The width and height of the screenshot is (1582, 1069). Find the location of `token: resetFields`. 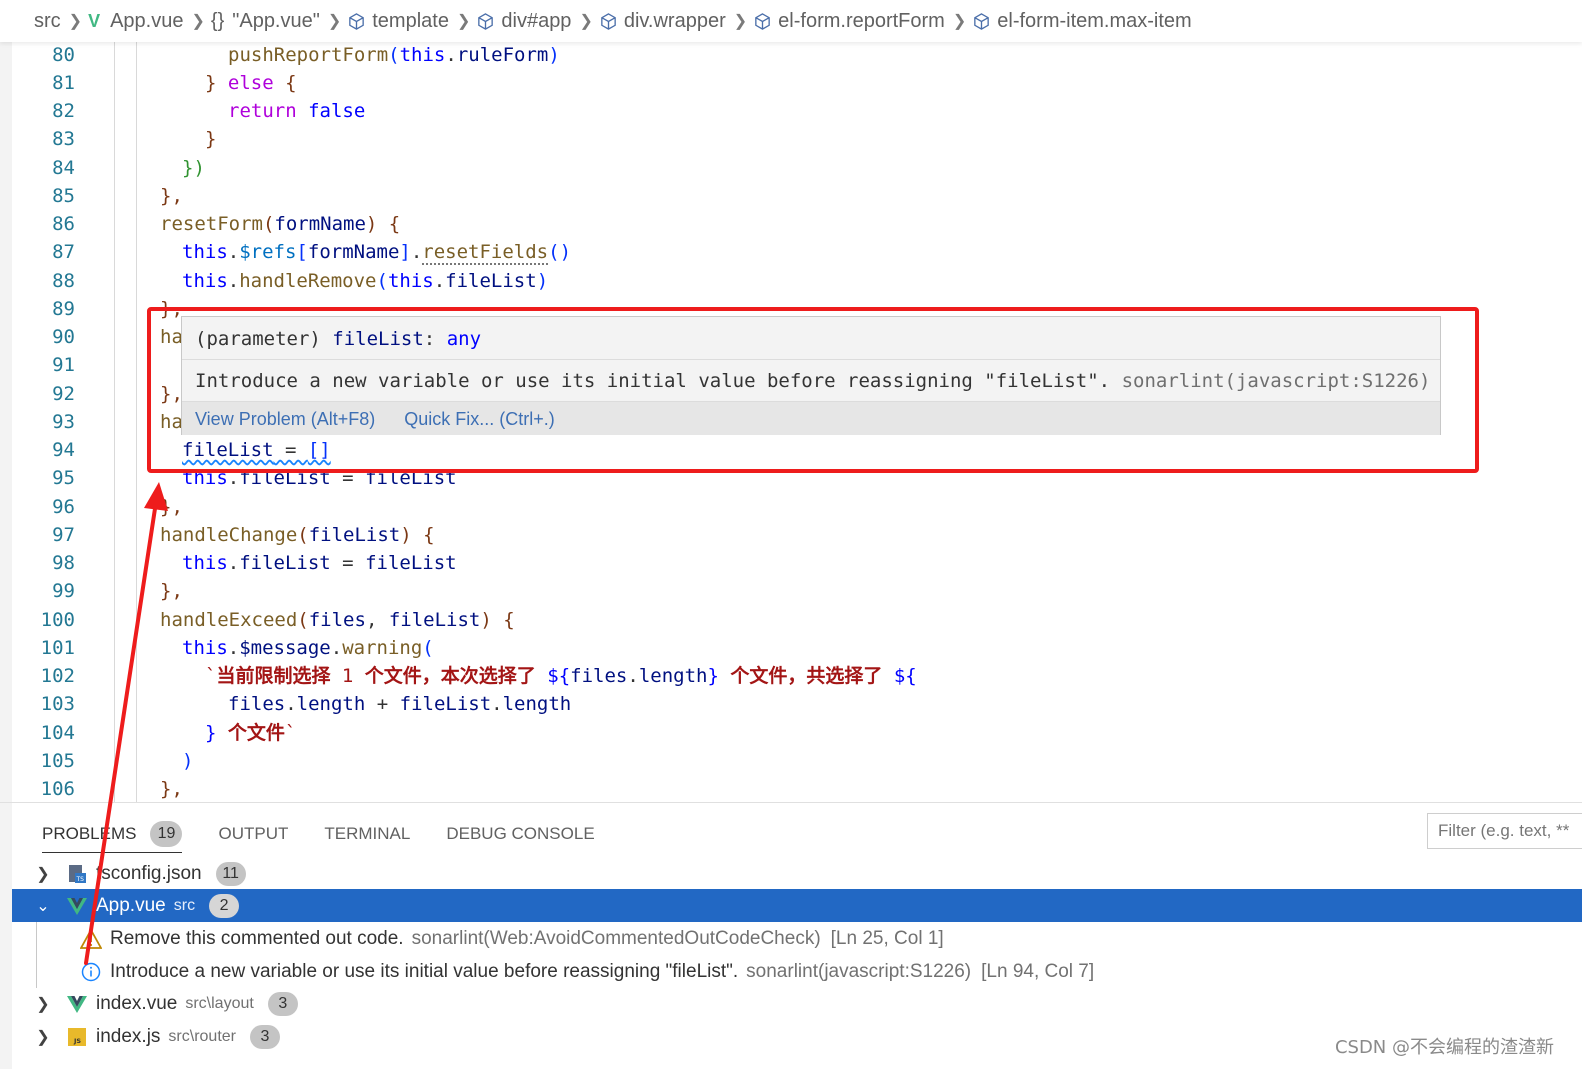

token: resetFields is located at coordinates (485, 253).